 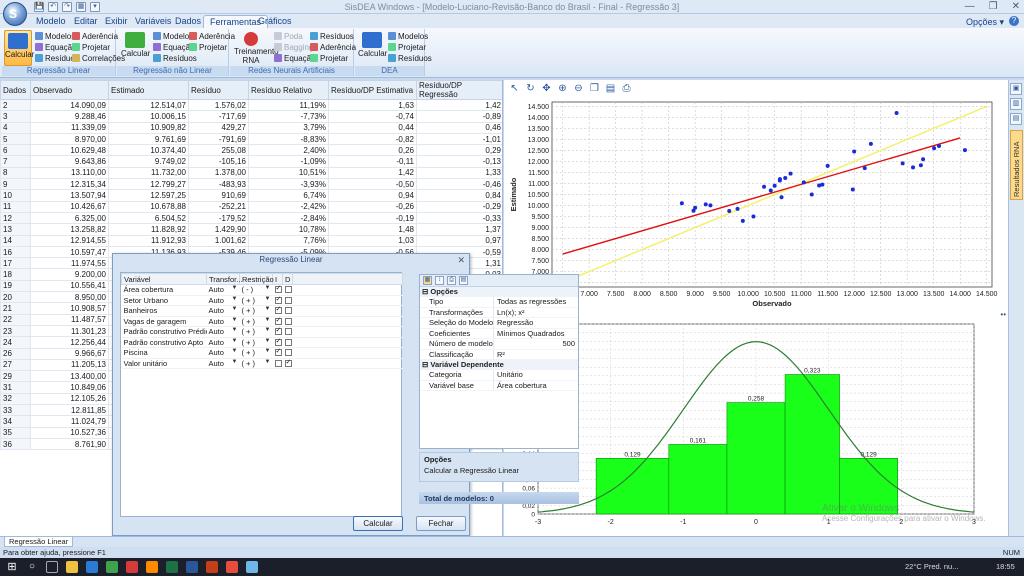 What do you see at coordinates (288, 139) in the screenshot?
I see `table-cell: -8,83%` at bounding box center [288, 139].